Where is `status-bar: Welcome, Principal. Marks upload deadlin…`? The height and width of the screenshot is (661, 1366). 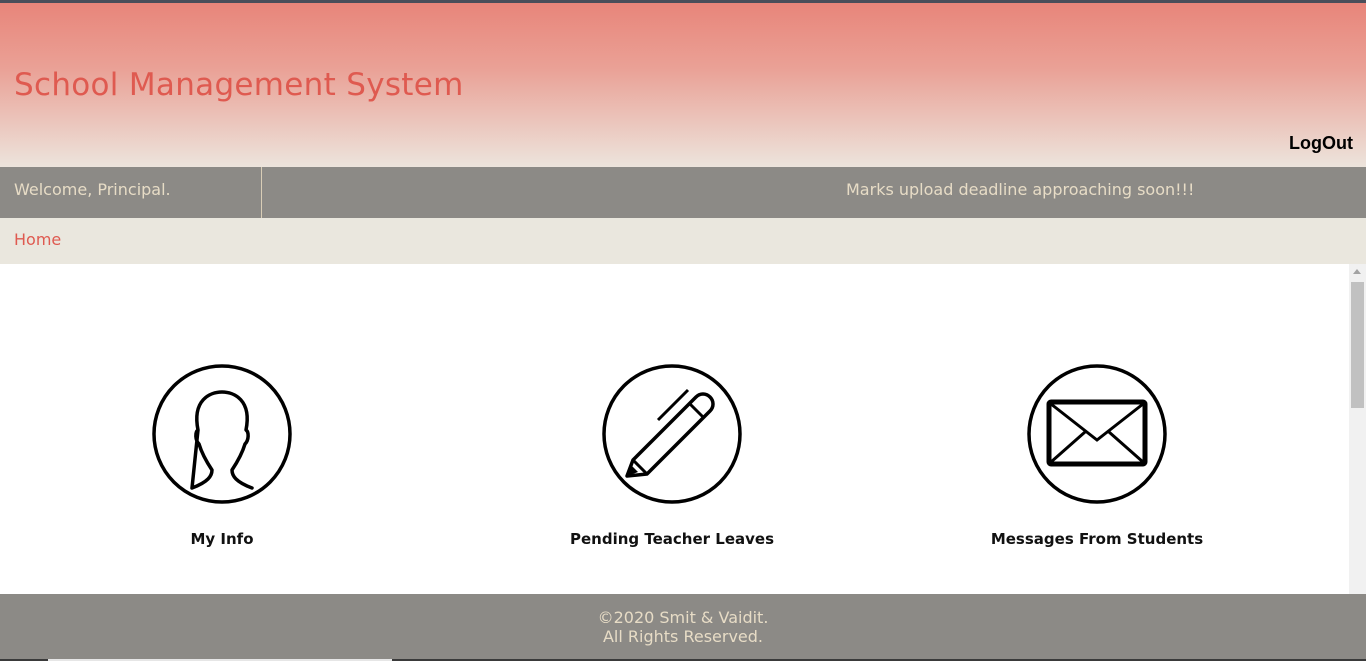
status-bar: Welcome, Principal. Marks upload deadlin… is located at coordinates (683, 192).